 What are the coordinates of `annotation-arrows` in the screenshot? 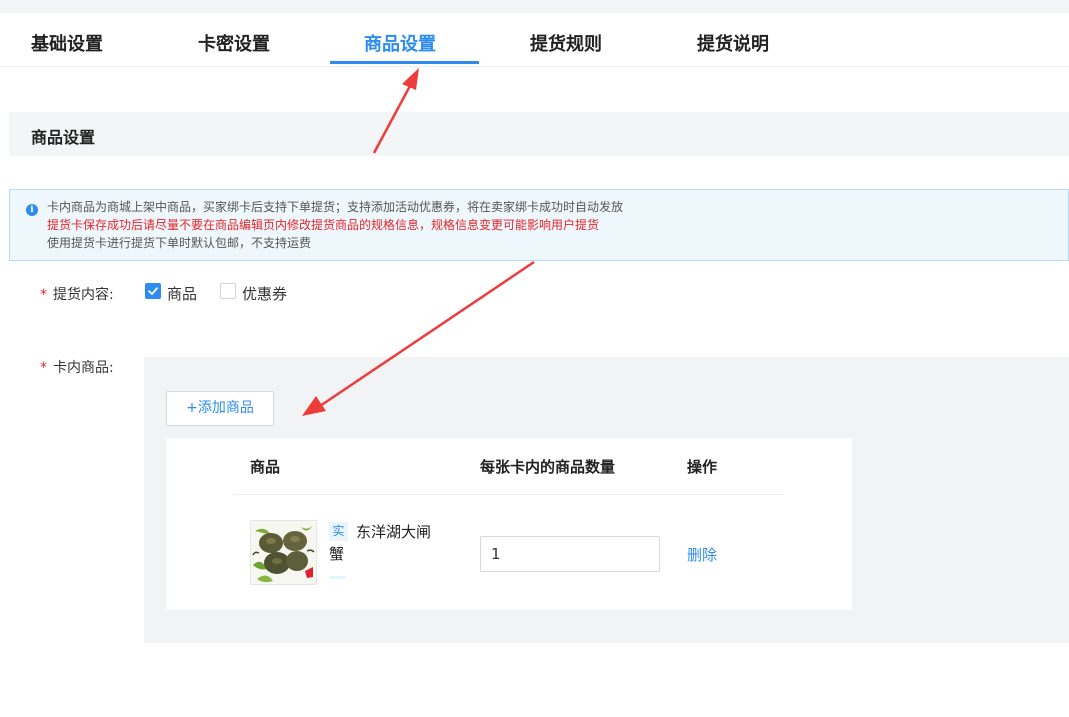 It's located at (418, 242).